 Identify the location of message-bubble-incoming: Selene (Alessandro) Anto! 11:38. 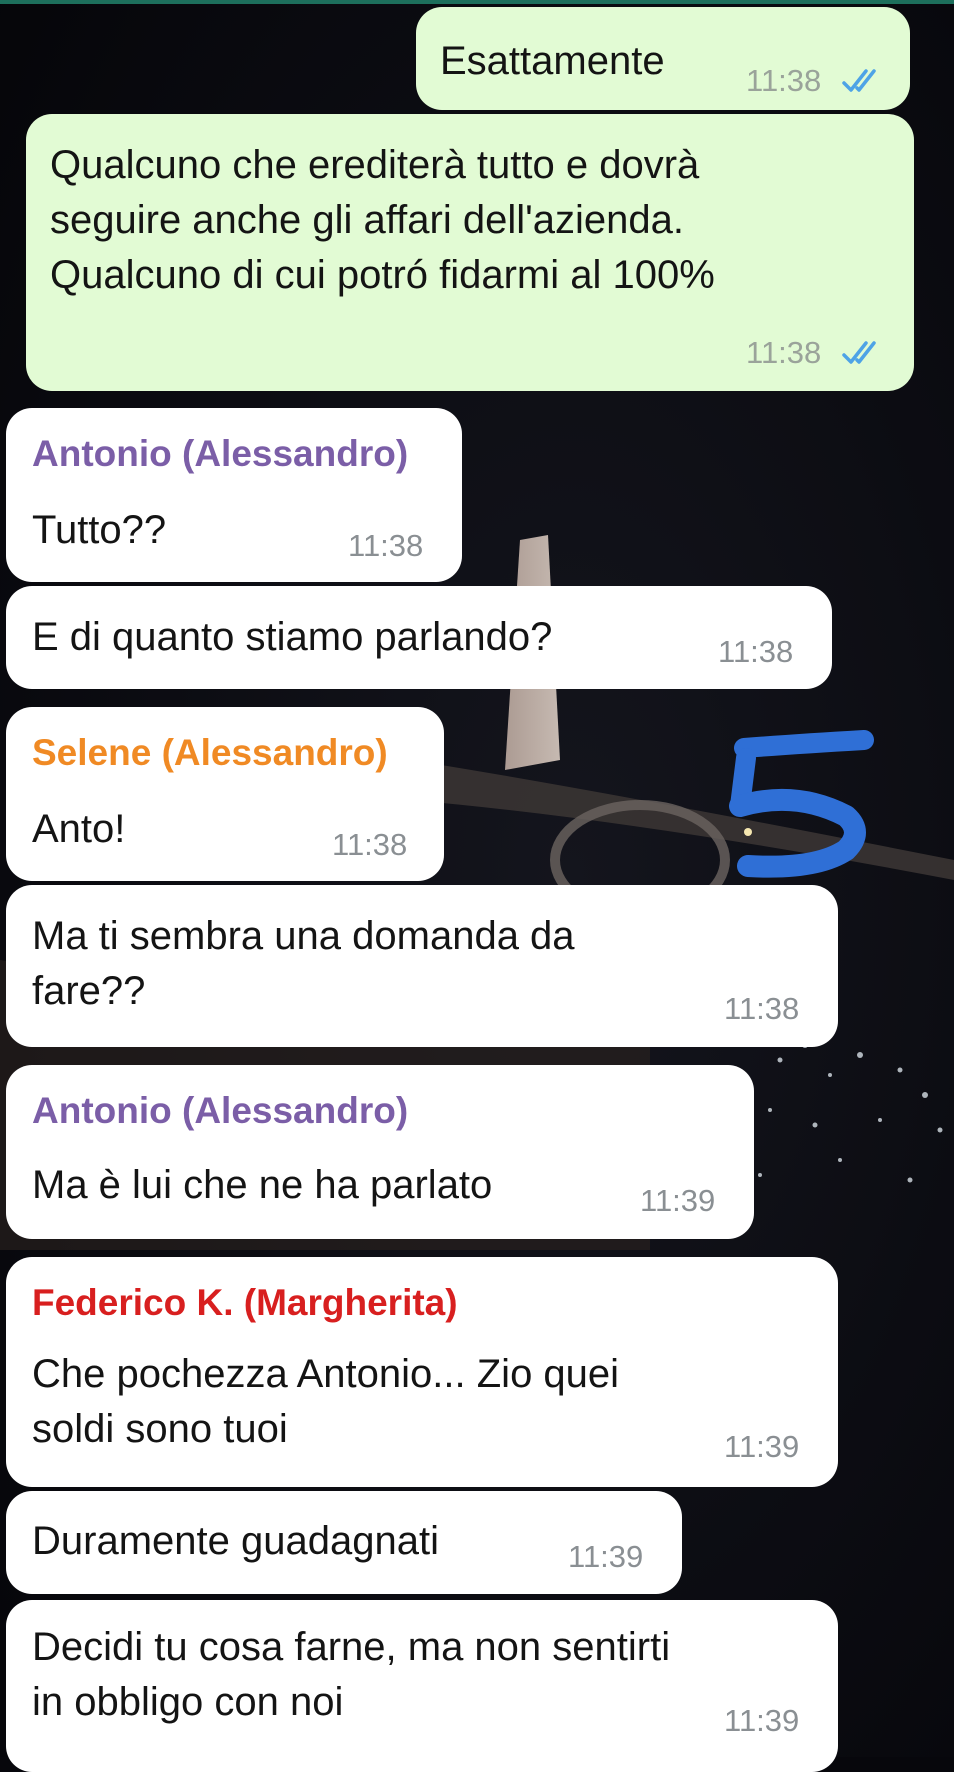
(225, 794).